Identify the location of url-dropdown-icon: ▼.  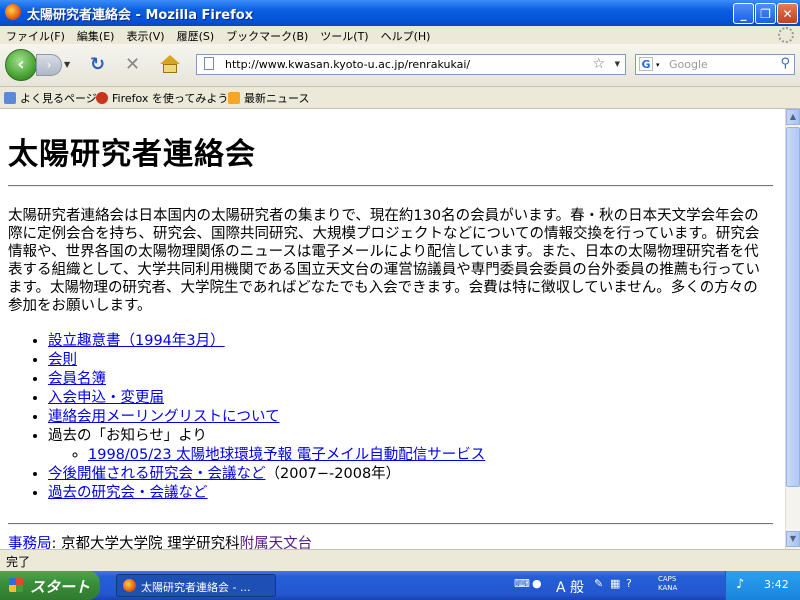
(617, 64).